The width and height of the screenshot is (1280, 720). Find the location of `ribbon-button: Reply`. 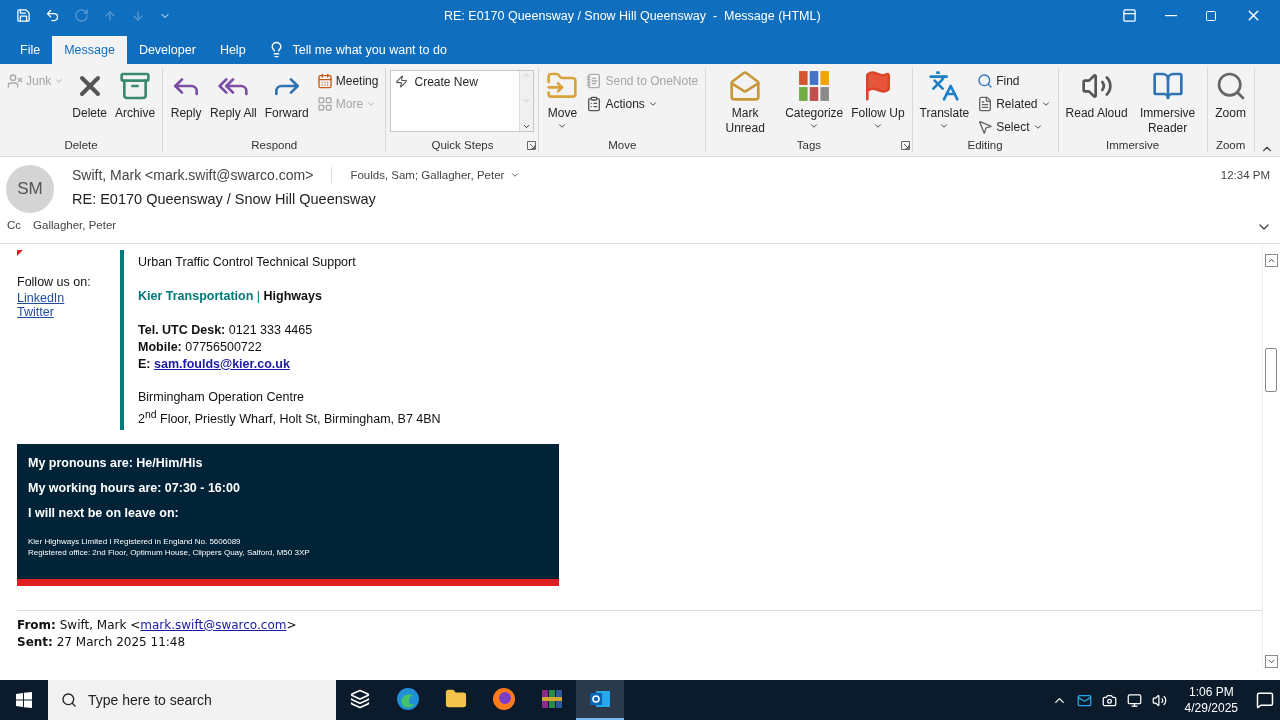

ribbon-button: Reply is located at coordinates (186, 95).